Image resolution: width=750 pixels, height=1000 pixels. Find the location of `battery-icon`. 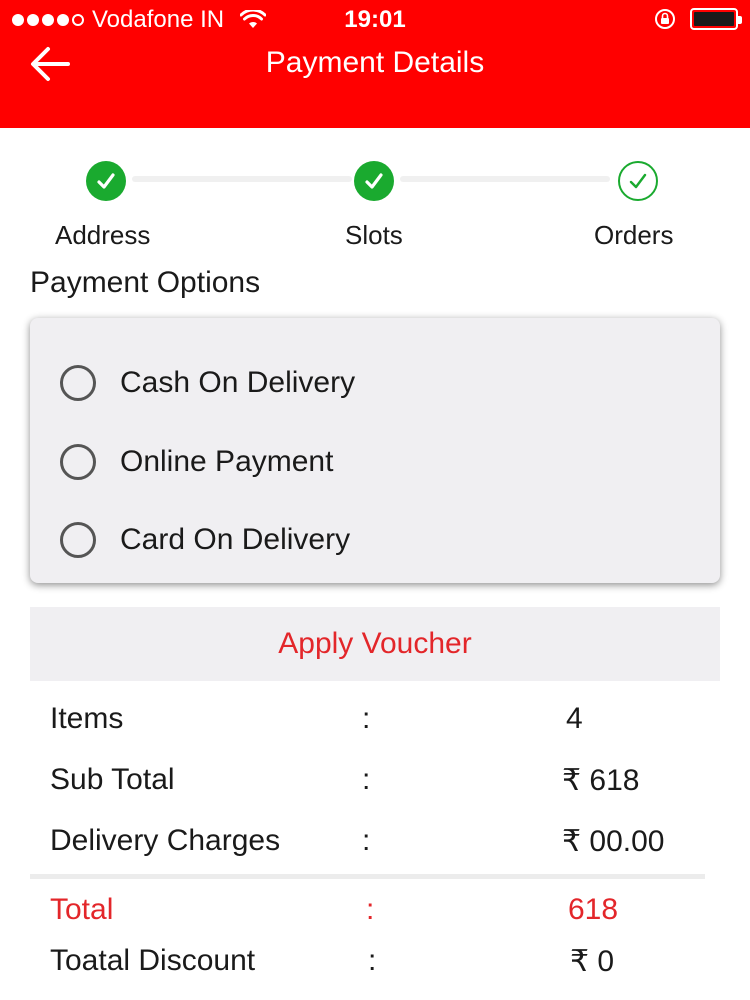

battery-icon is located at coordinates (716, 19).